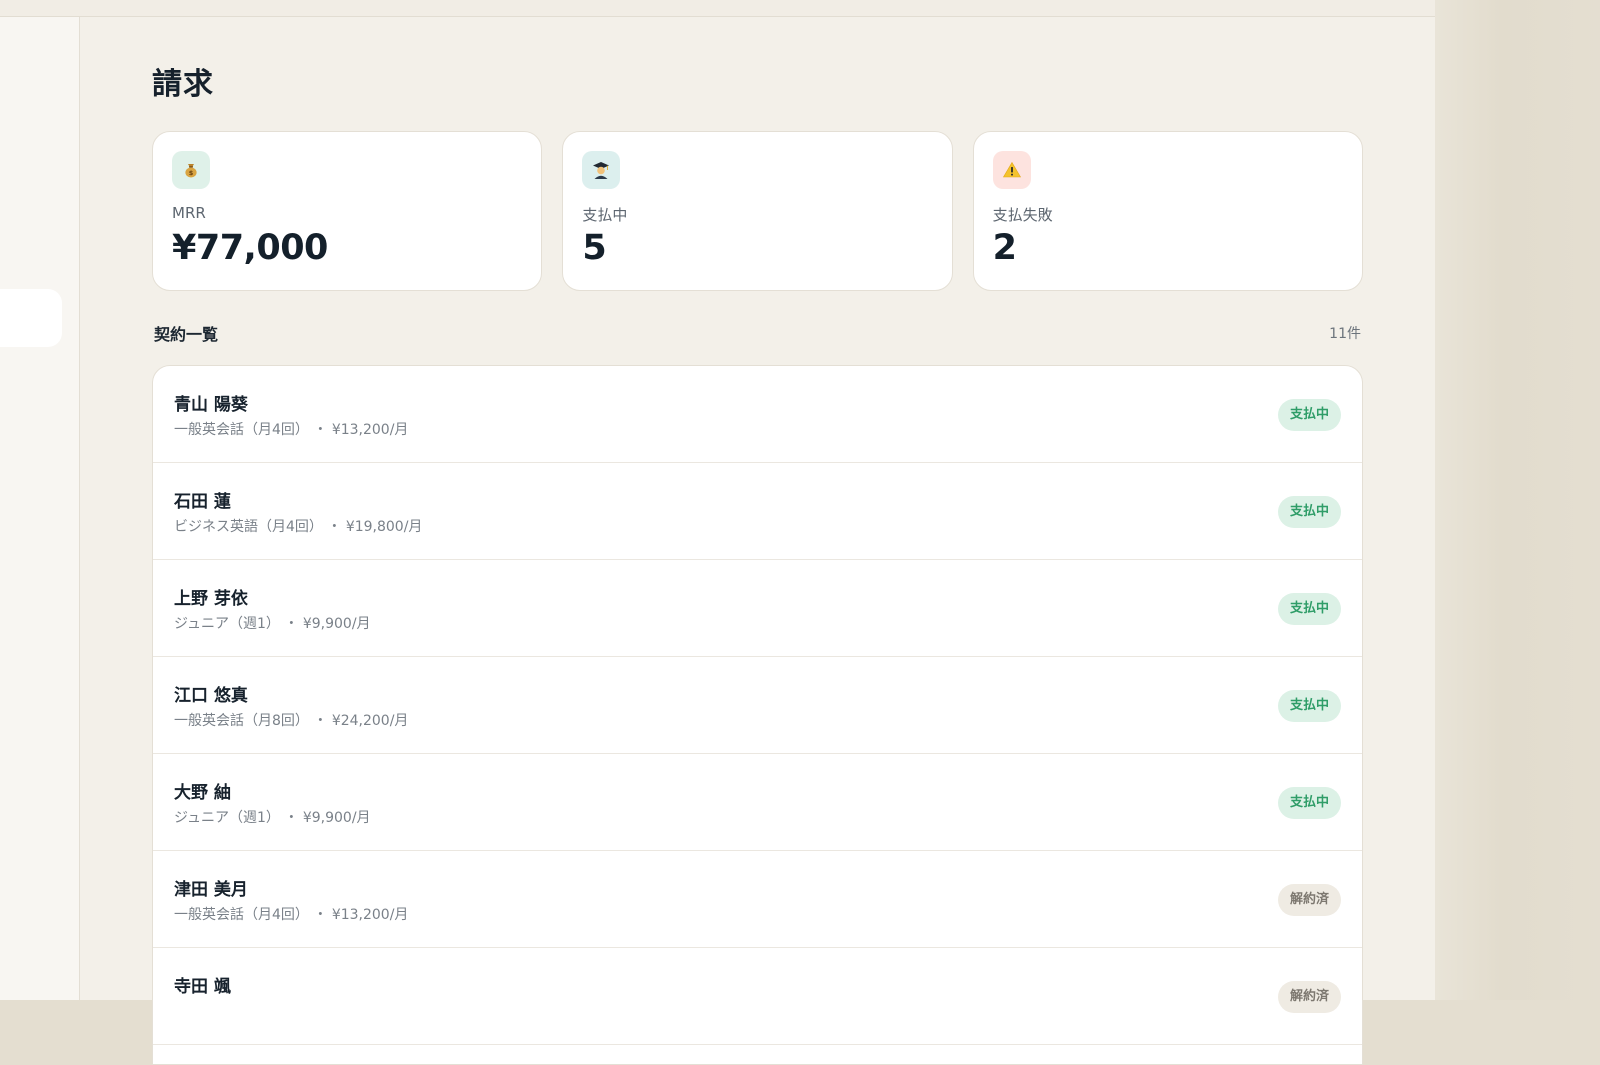  I want to click on stat-card-mrr: $ MRR ¥77,000, so click(347, 211).